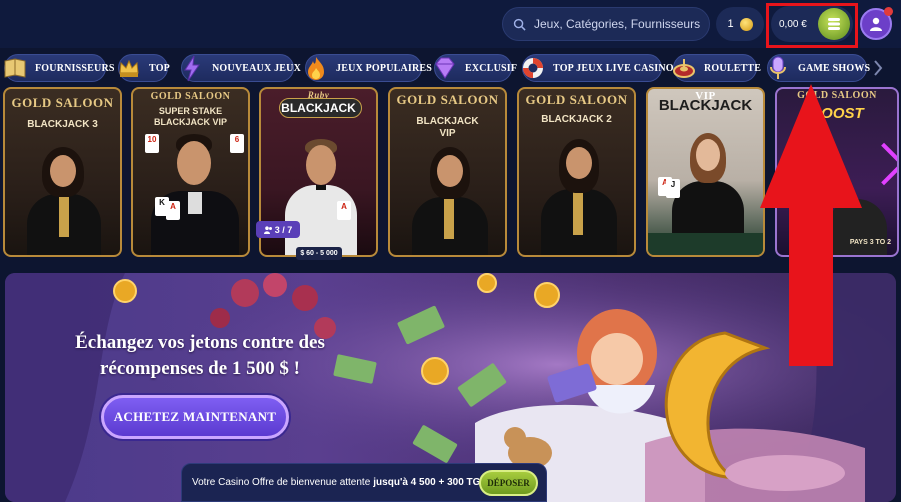 The image size is (901, 502). Describe the element at coordinates (812, 25) in the screenshot. I see `annotation-highlight-box` at that location.